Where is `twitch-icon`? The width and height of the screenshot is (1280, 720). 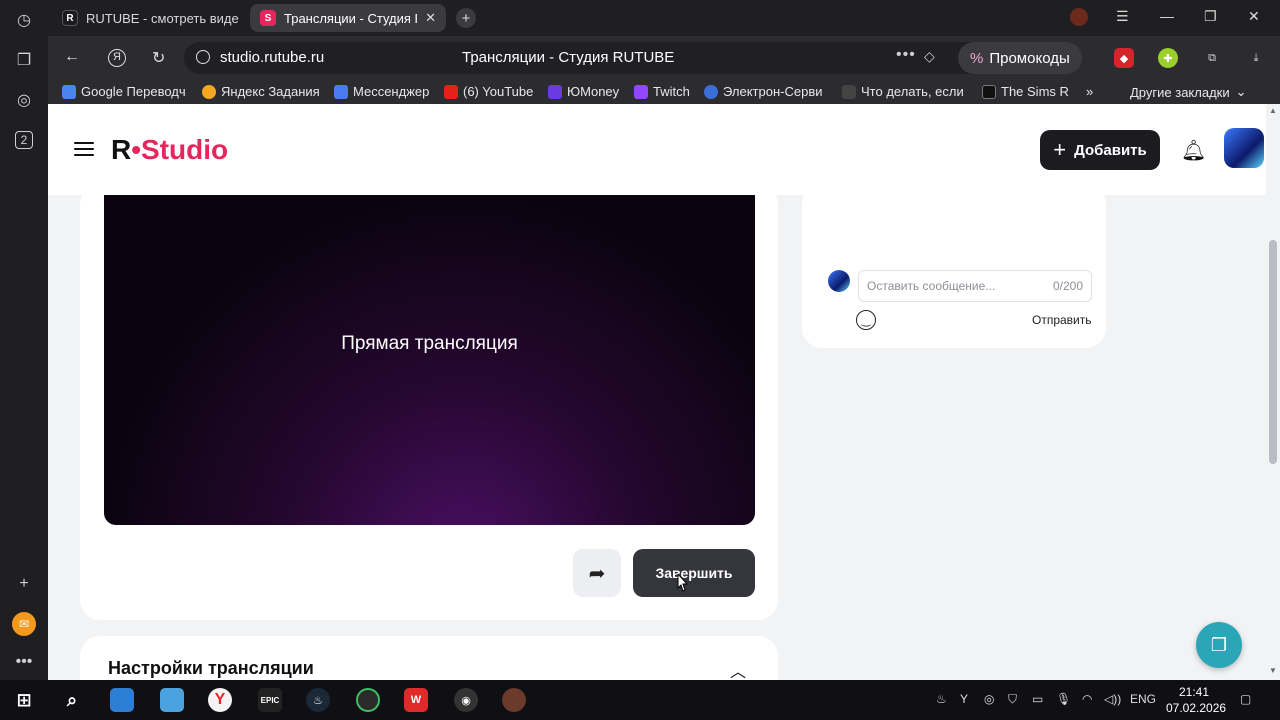 twitch-icon is located at coordinates (641, 91).